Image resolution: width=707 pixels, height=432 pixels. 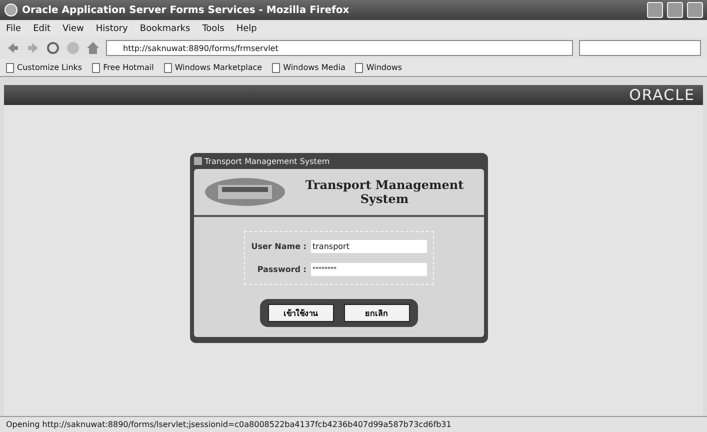 I want to click on address-field: http://saknuwat:8890/forms/frmservlet, so click(x=339, y=48).